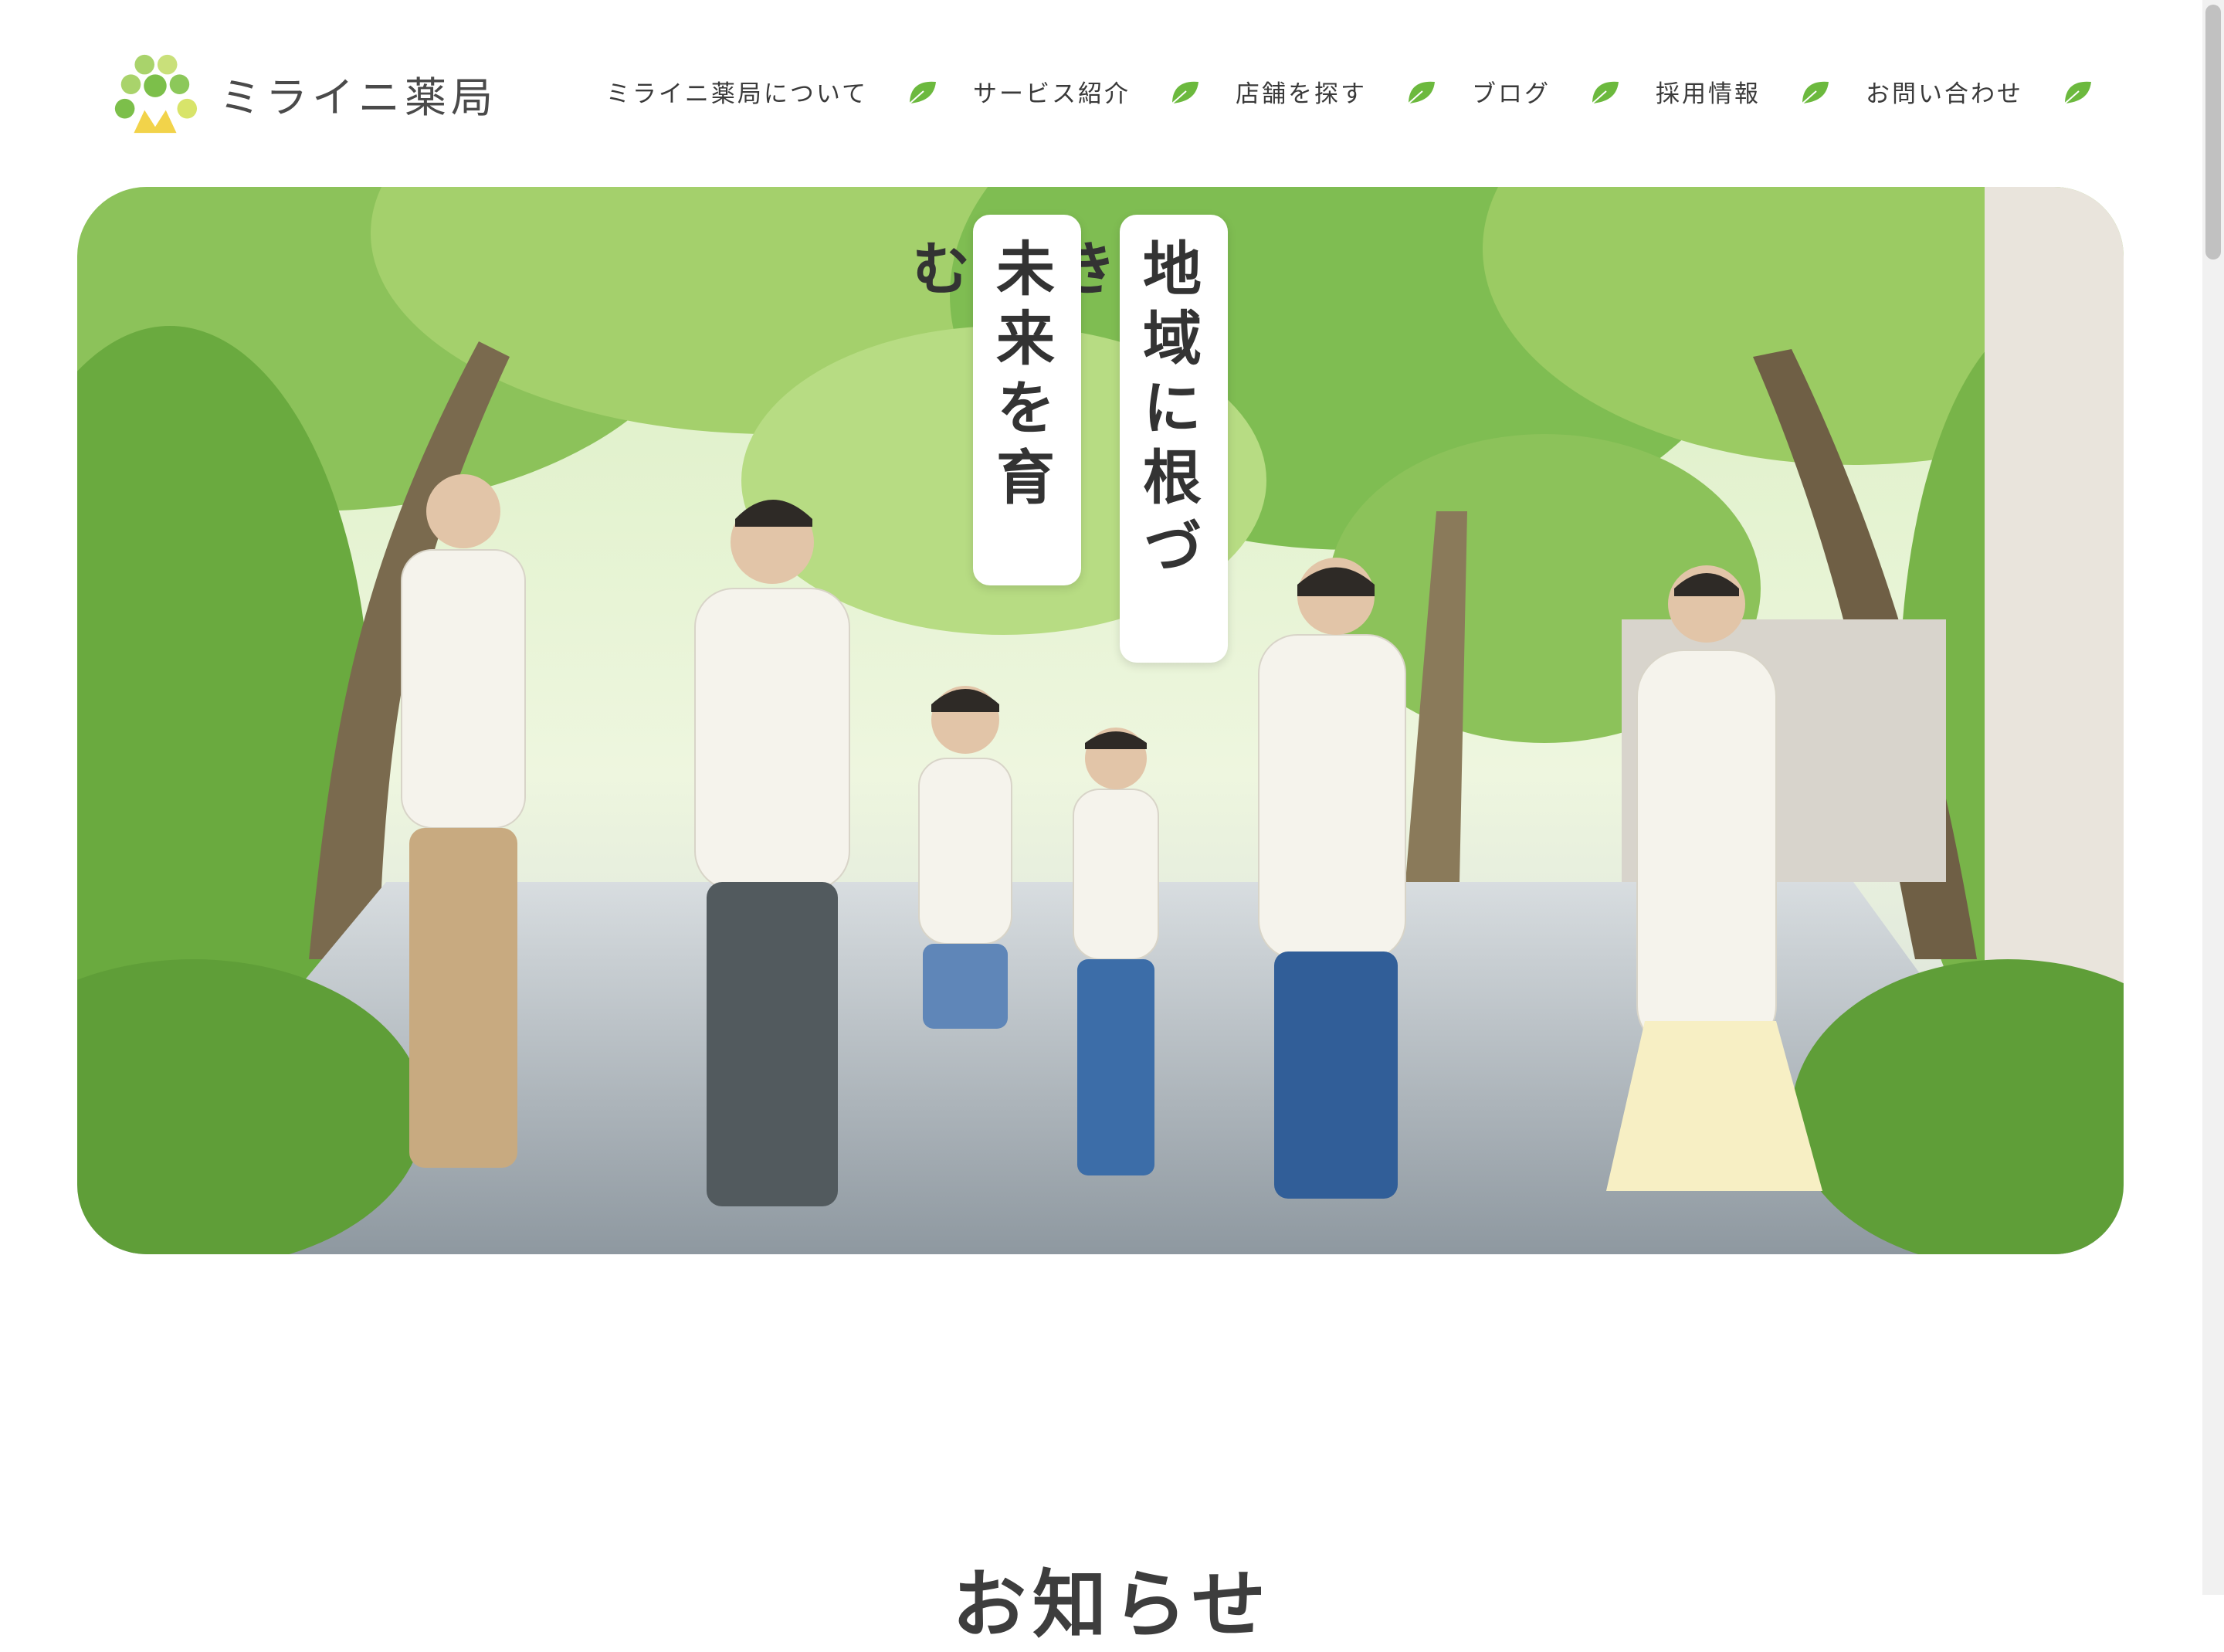 The image size is (2224, 1652). What do you see at coordinates (1944, 94) in the screenshot?
I see `nav-label: お問い合わせ` at bounding box center [1944, 94].